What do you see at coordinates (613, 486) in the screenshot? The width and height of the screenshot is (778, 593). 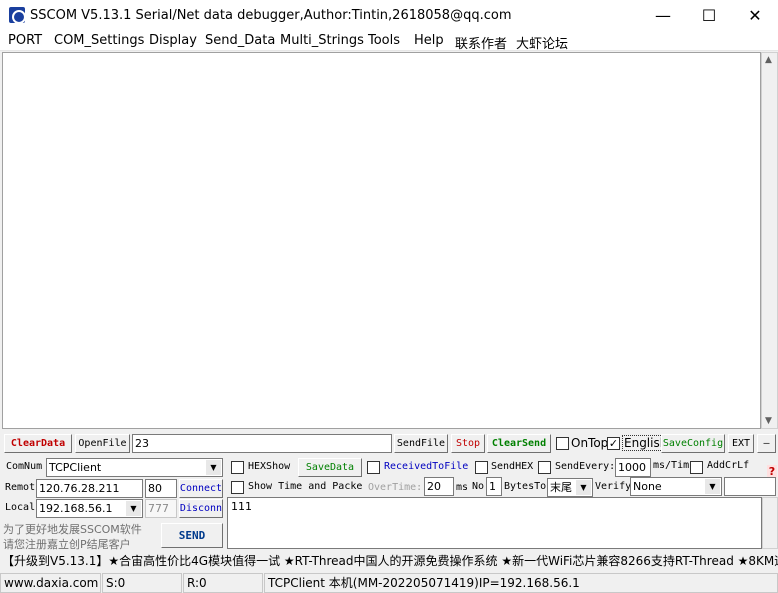 I see `verify-label: Verify` at bounding box center [613, 486].